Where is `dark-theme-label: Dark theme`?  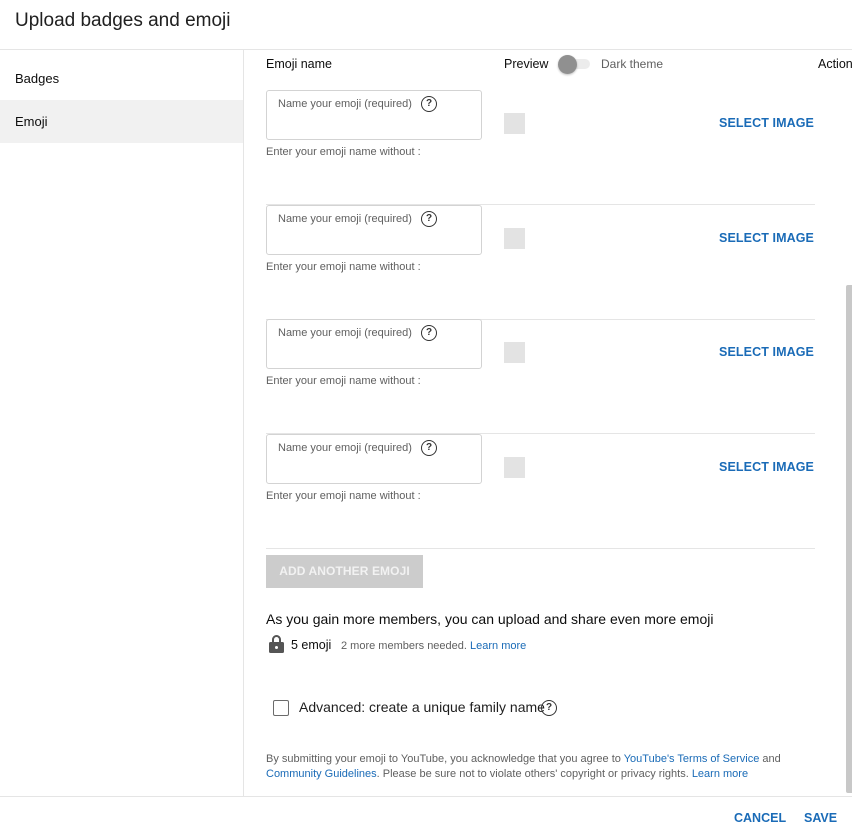
dark-theme-label: Dark theme is located at coordinates (632, 64).